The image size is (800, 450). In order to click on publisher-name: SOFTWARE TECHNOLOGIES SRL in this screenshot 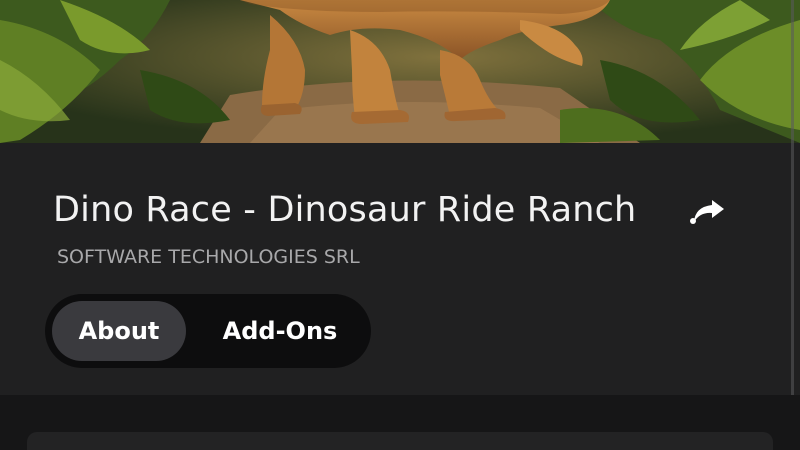, I will do `click(208, 257)`.